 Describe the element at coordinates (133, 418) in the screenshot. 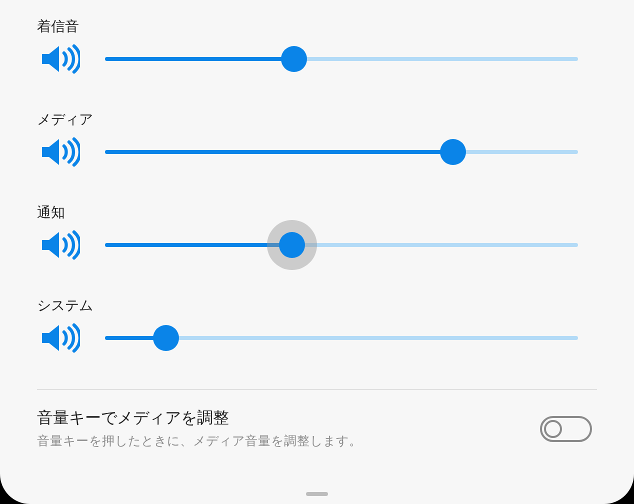

I see `setting-title: 音量キーでメディアを調整` at that location.